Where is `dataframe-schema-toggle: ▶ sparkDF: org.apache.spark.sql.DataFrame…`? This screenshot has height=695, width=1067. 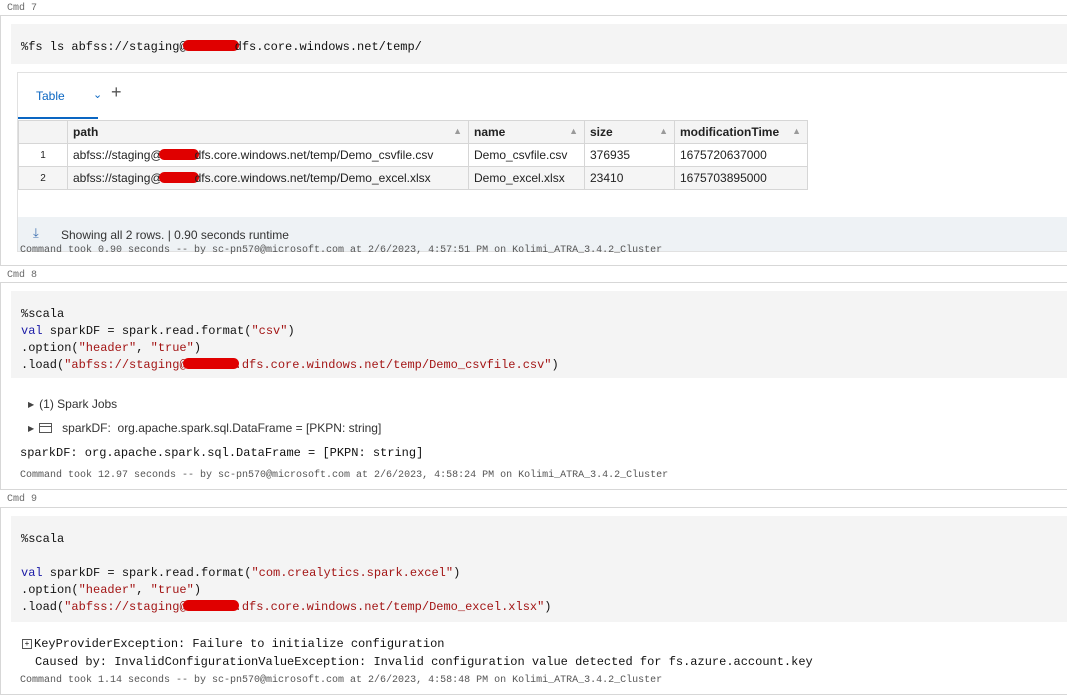
dataframe-schema-toggle: ▶ sparkDF: org.apache.spark.sql.DataFrame… is located at coordinates (204, 428).